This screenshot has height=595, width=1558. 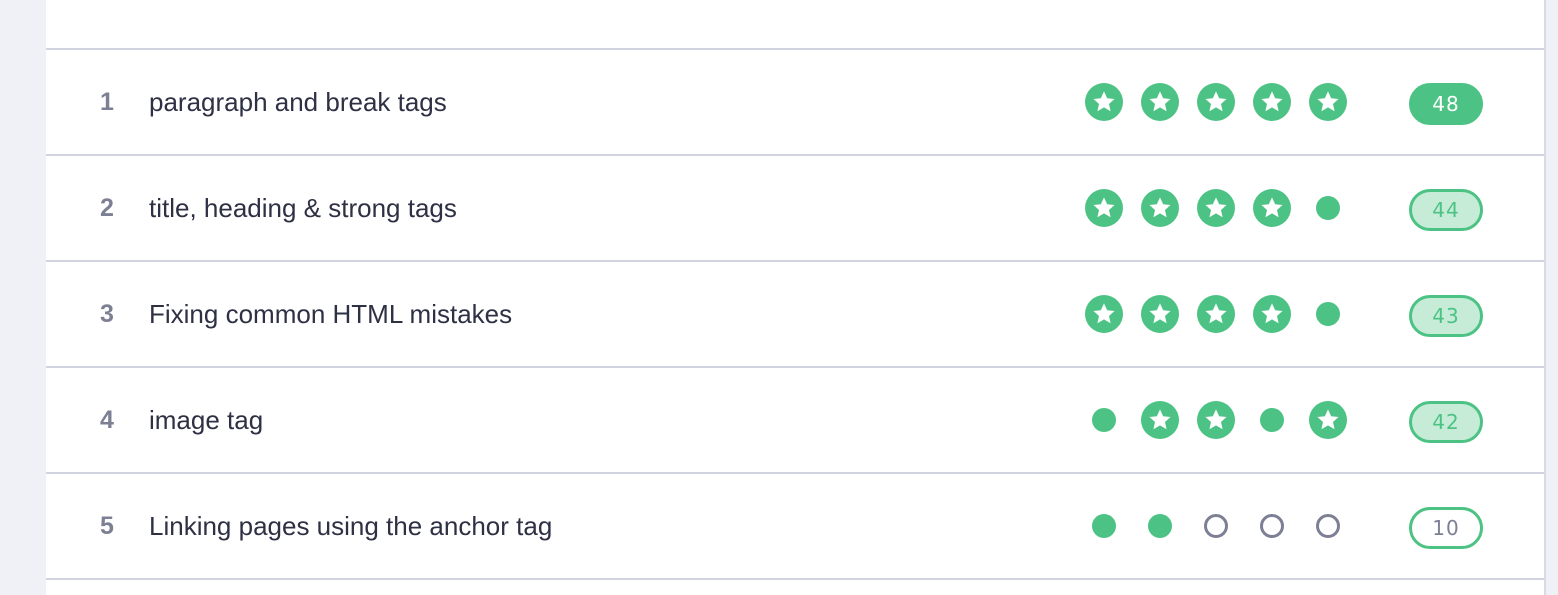 I want to click on lesson-title: Fixing common HTML mistakes, so click(x=330, y=314).